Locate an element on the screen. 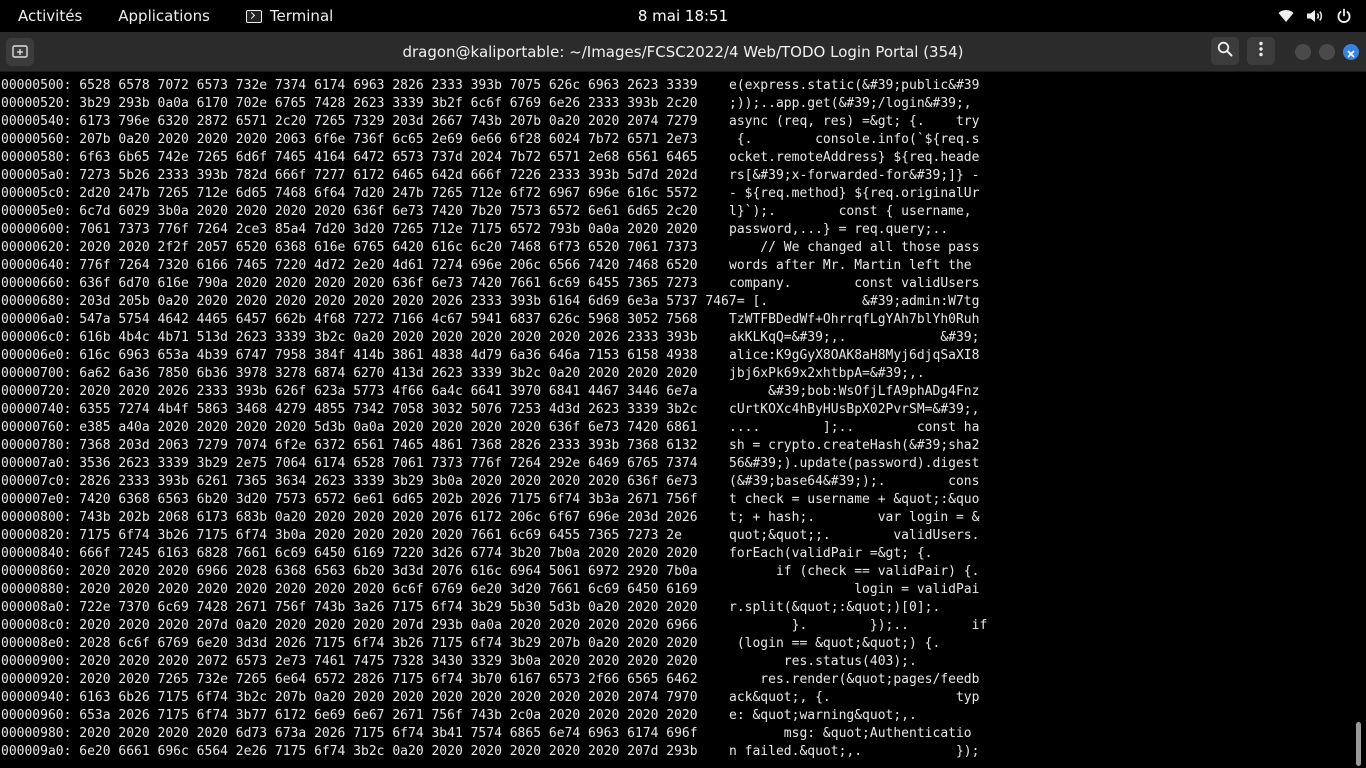  applications-menu: Applications is located at coordinates (164, 16).